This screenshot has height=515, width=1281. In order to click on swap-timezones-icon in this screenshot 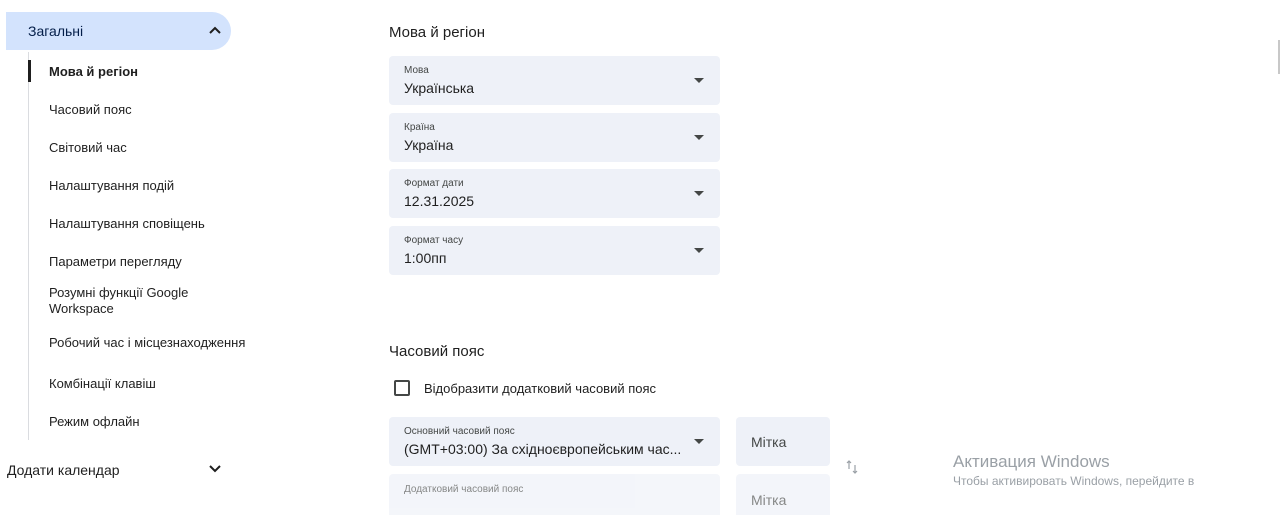, I will do `click(852, 467)`.